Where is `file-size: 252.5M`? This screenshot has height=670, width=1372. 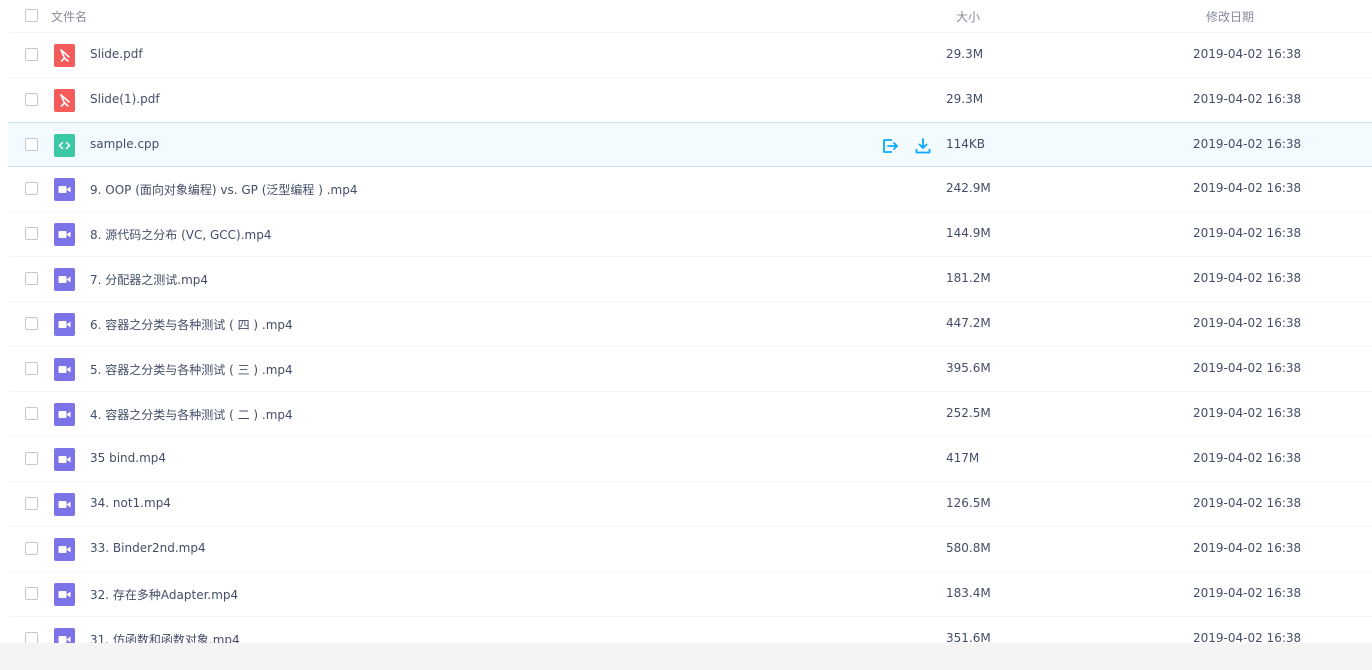
file-size: 252.5M is located at coordinates (968, 413).